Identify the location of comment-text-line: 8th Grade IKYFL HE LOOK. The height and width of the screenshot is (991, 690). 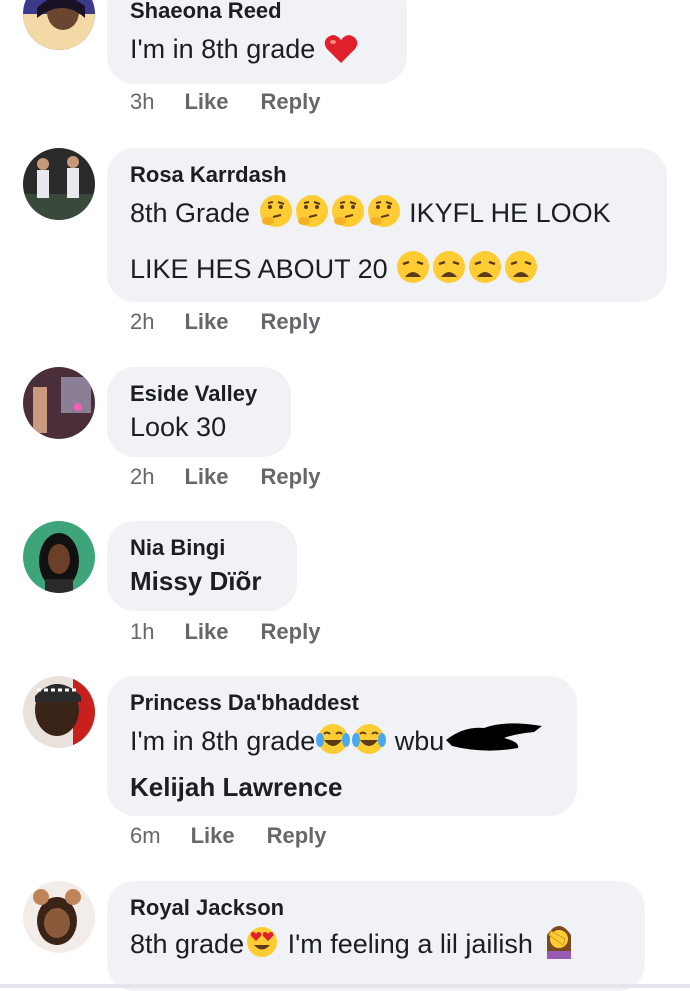
(387, 216).